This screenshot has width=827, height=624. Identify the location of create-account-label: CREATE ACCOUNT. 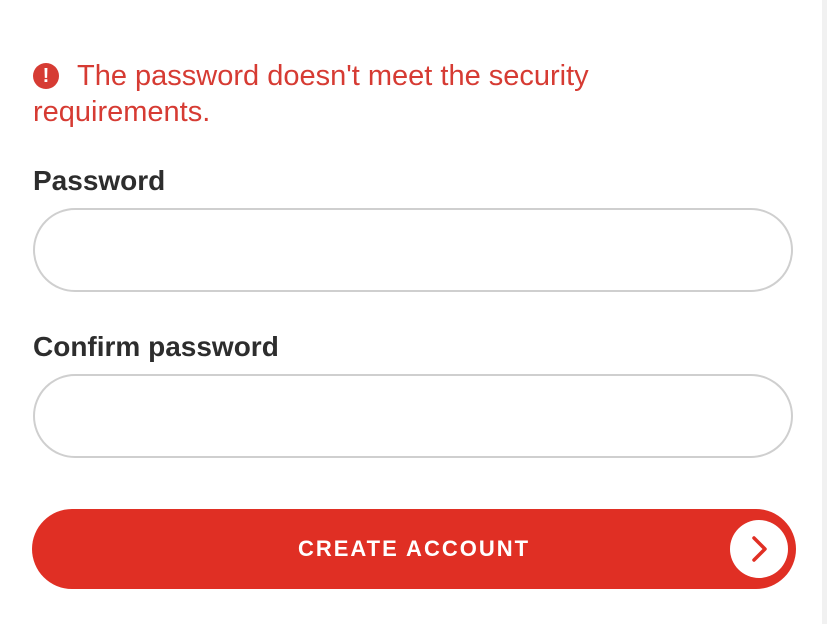
(414, 548).